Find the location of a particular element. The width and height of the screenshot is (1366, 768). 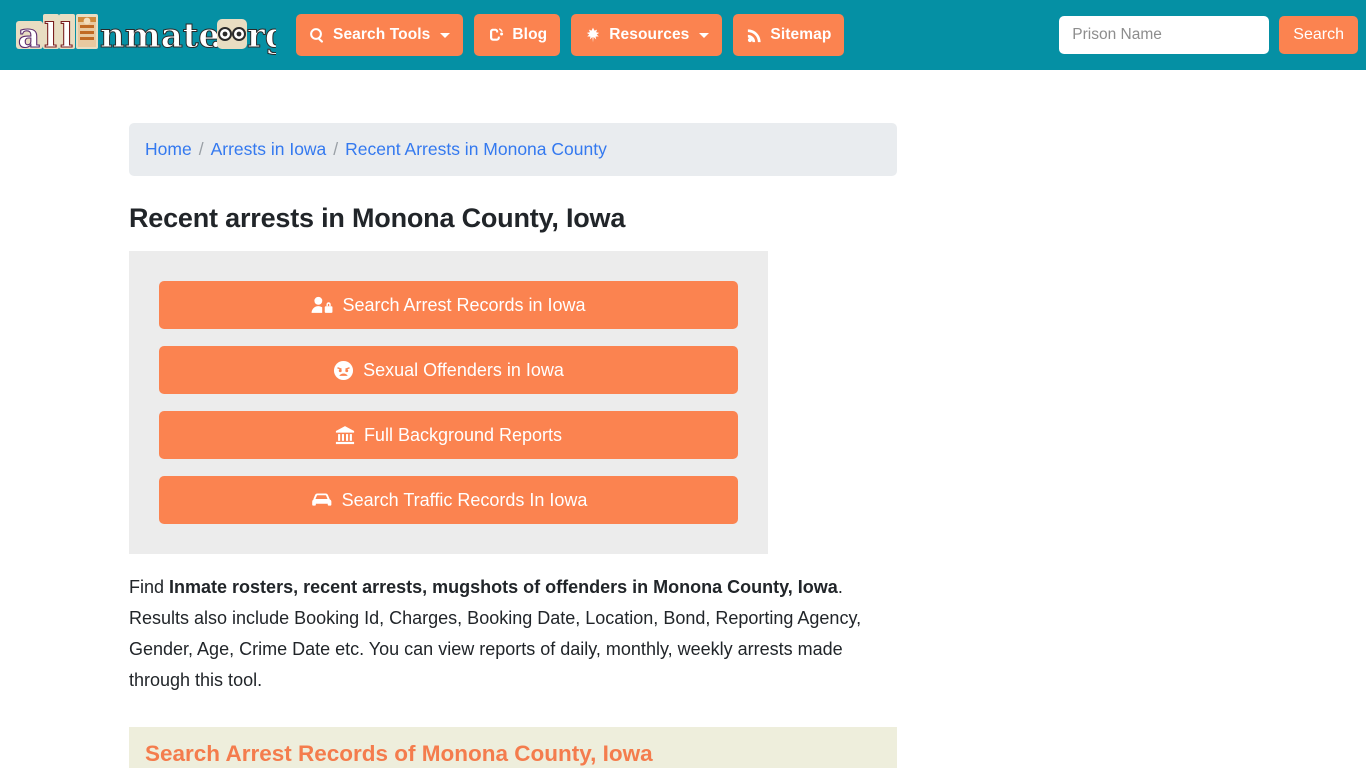

nav-sitemap-button: Sitemap is located at coordinates (789, 35).